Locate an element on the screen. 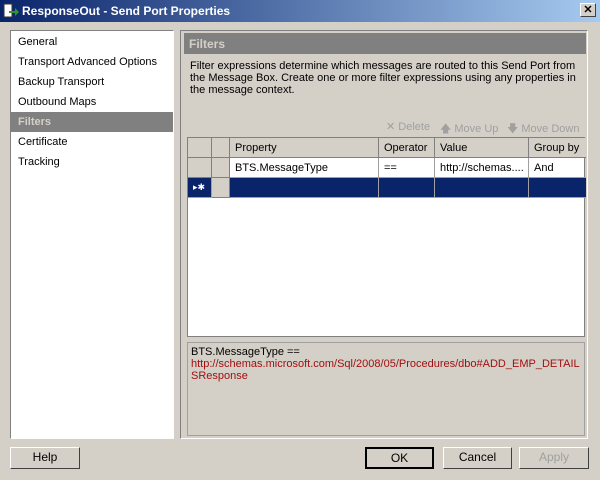  nav-item-transport-advanced: Transport Advanced Options is located at coordinates (92, 62).